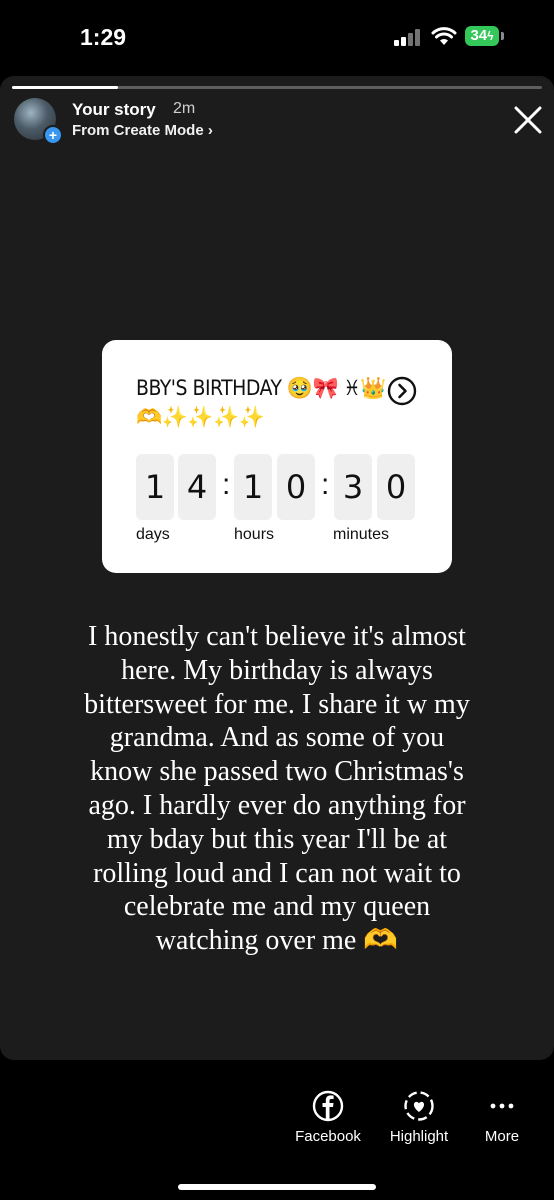 Image resolution: width=554 pixels, height=1200 pixels. Describe the element at coordinates (197, 487) in the screenshot. I see `countdown-digit: 4` at that location.